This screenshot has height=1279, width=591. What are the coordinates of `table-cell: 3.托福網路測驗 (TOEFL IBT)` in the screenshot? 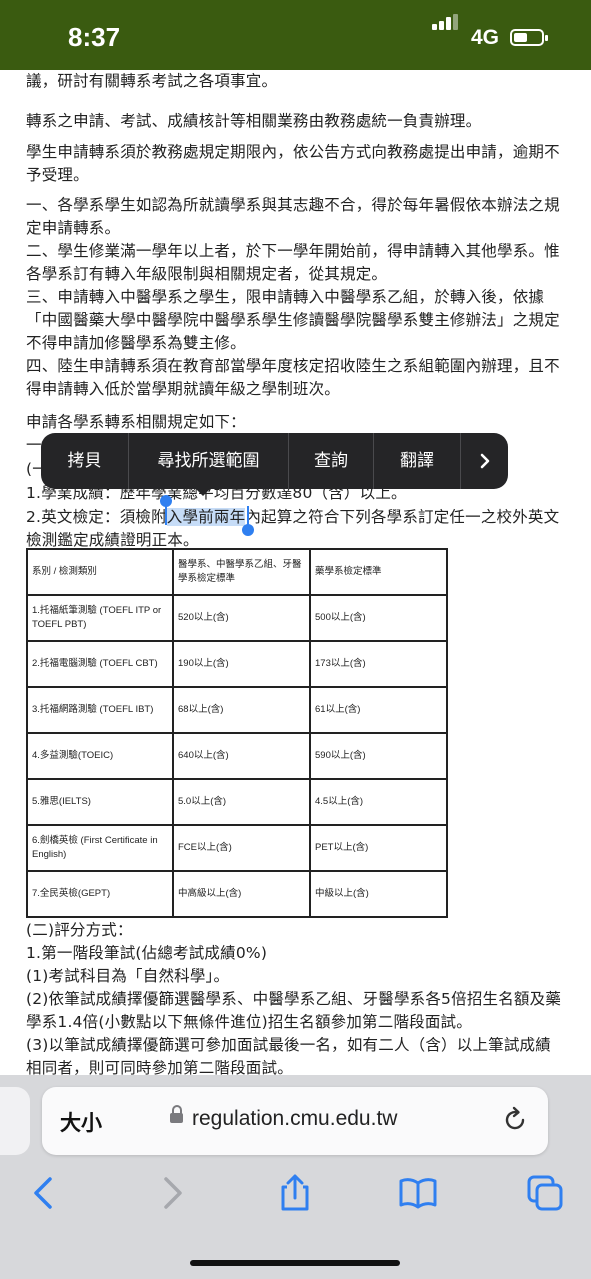 It's located at (100, 710).